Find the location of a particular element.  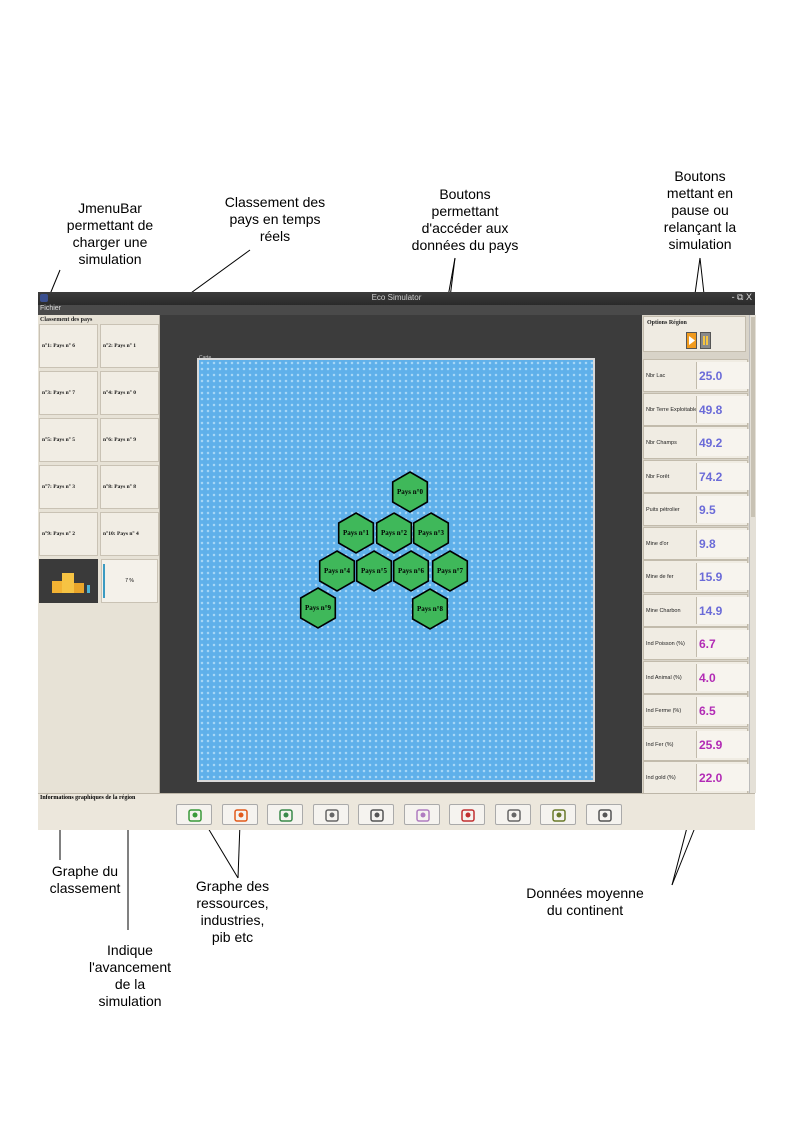

country-label: Pays n°6 is located at coordinates (411, 571).